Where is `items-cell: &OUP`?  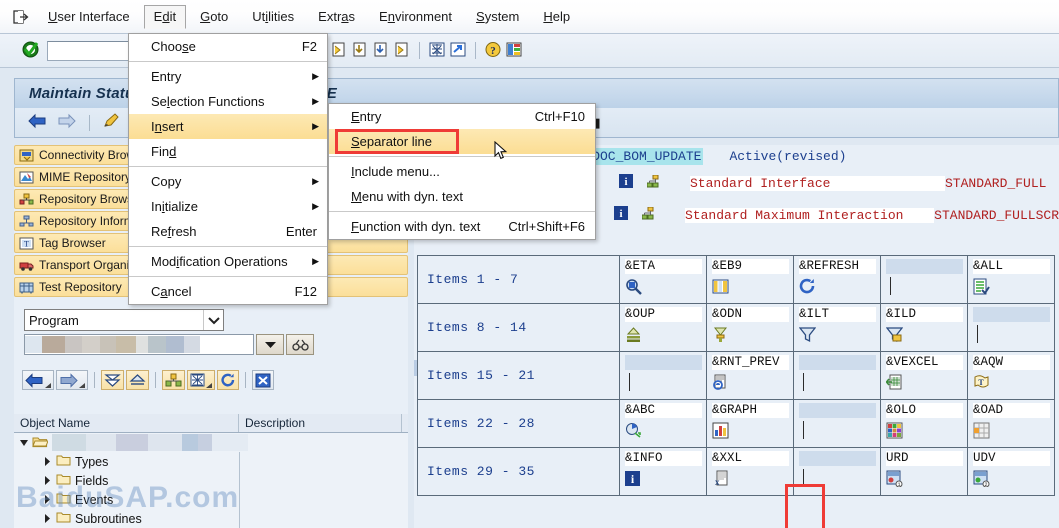
items-cell: &OUP is located at coordinates (663, 327).